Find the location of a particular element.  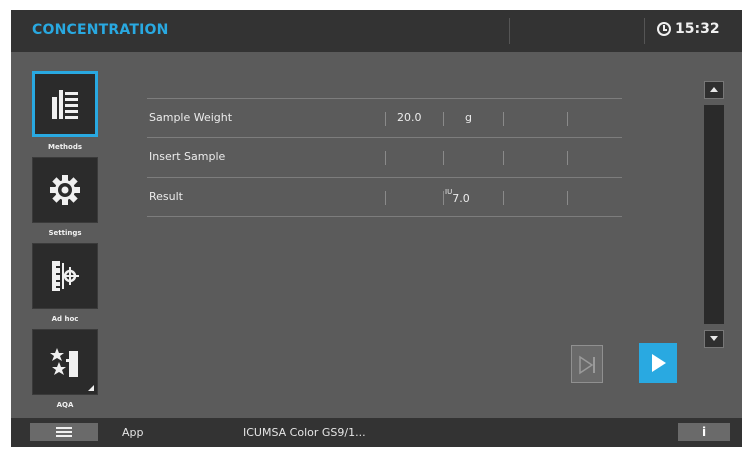

start-measurement-button is located at coordinates (658, 363).